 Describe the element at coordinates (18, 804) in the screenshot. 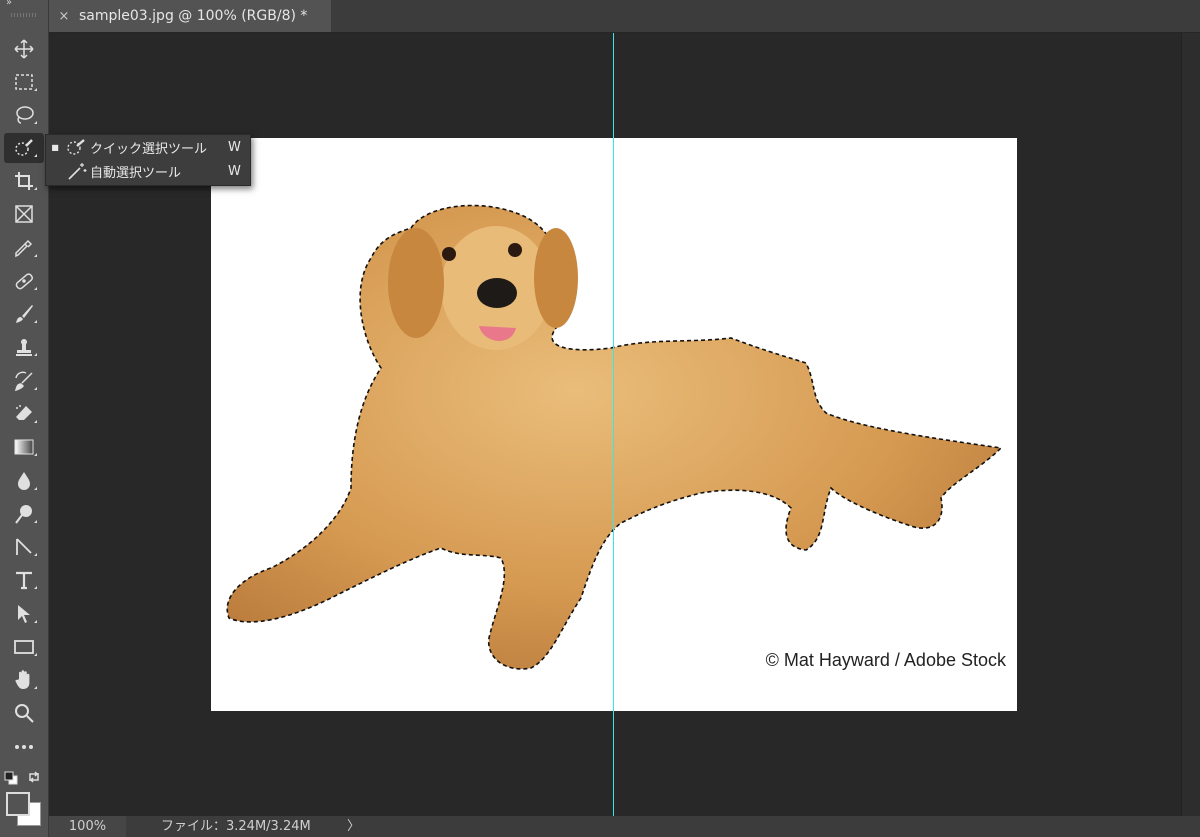

I see `foreground-color-swatch` at that location.